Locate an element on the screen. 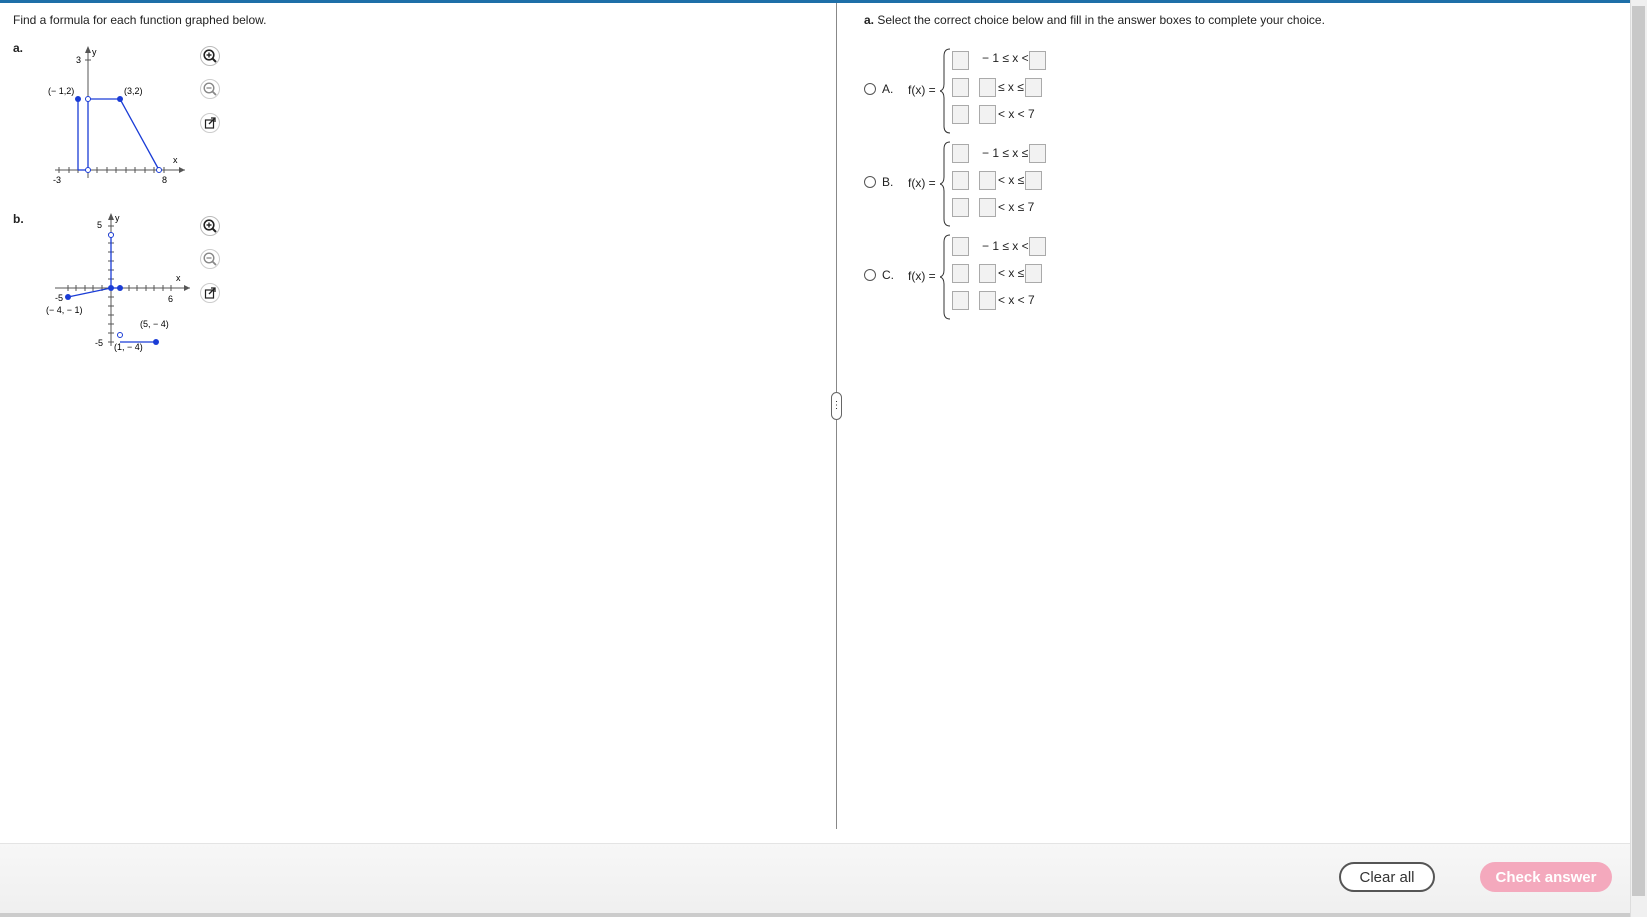 The height and width of the screenshot is (917, 1647). choice-b-cond-2: < x ≤ is located at coordinates (1011, 180).